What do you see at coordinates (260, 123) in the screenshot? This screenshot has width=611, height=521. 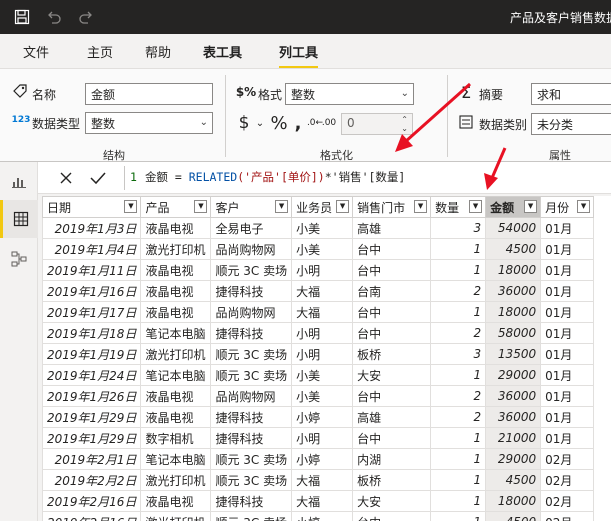 I see `chevron-down-icon: ⌄` at bounding box center [260, 123].